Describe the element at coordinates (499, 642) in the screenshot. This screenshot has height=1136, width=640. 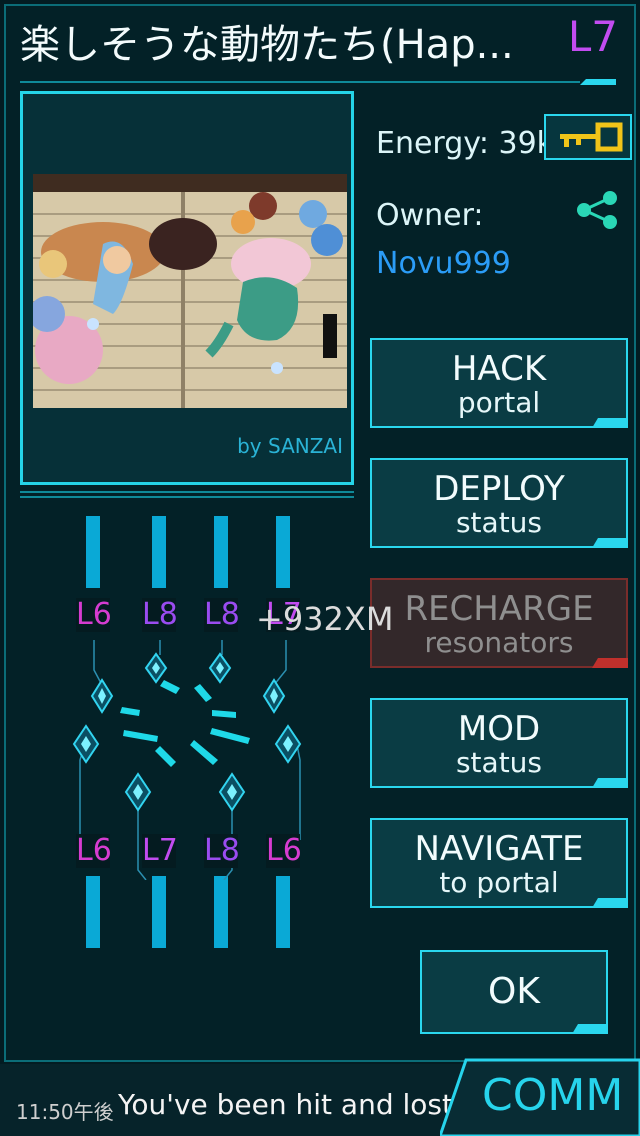
I see `action-sub-label: resonators` at that location.